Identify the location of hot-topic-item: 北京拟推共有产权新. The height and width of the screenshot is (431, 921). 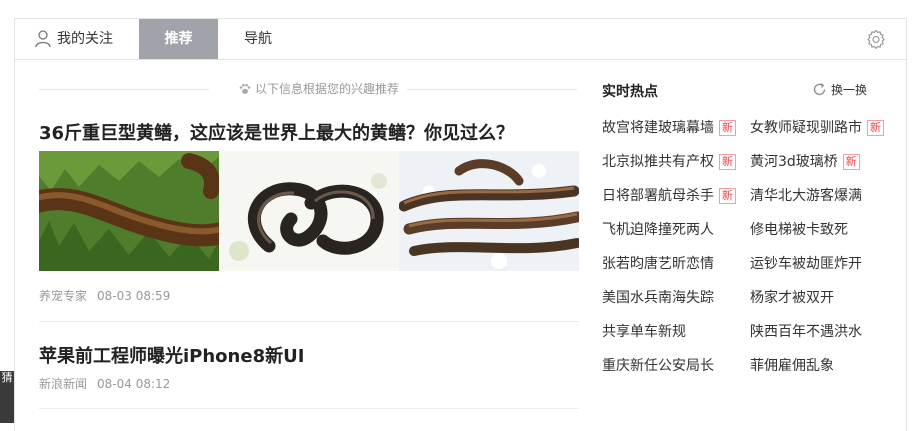
(669, 162).